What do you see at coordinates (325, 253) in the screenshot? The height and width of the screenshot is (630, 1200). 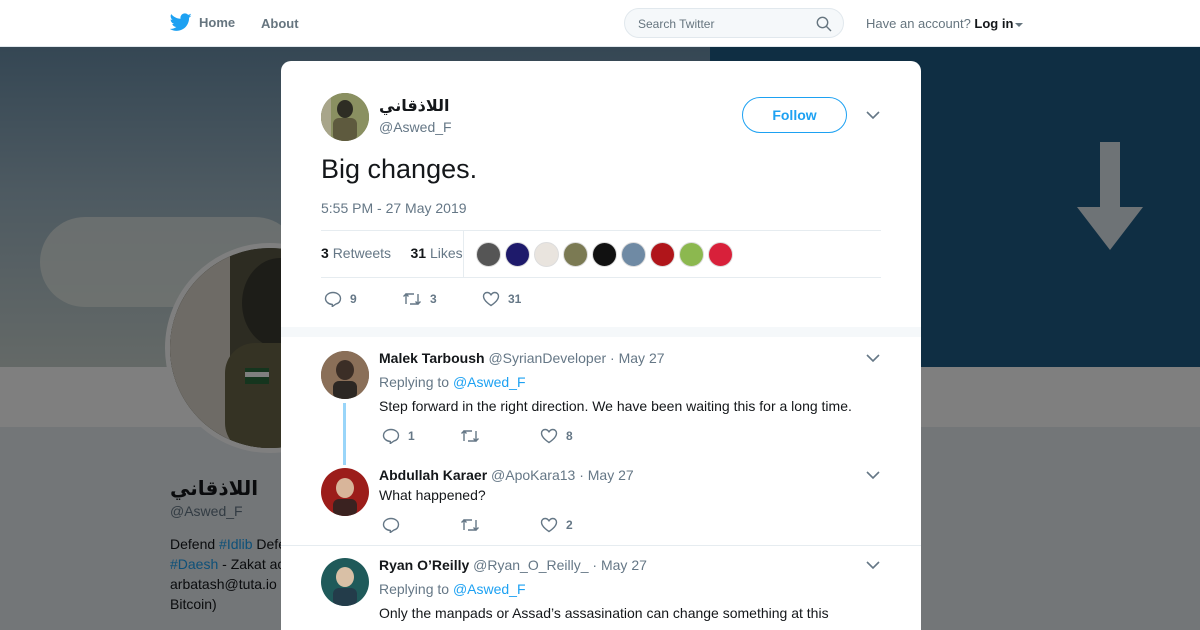 I see `retweets-count: 3` at bounding box center [325, 253].